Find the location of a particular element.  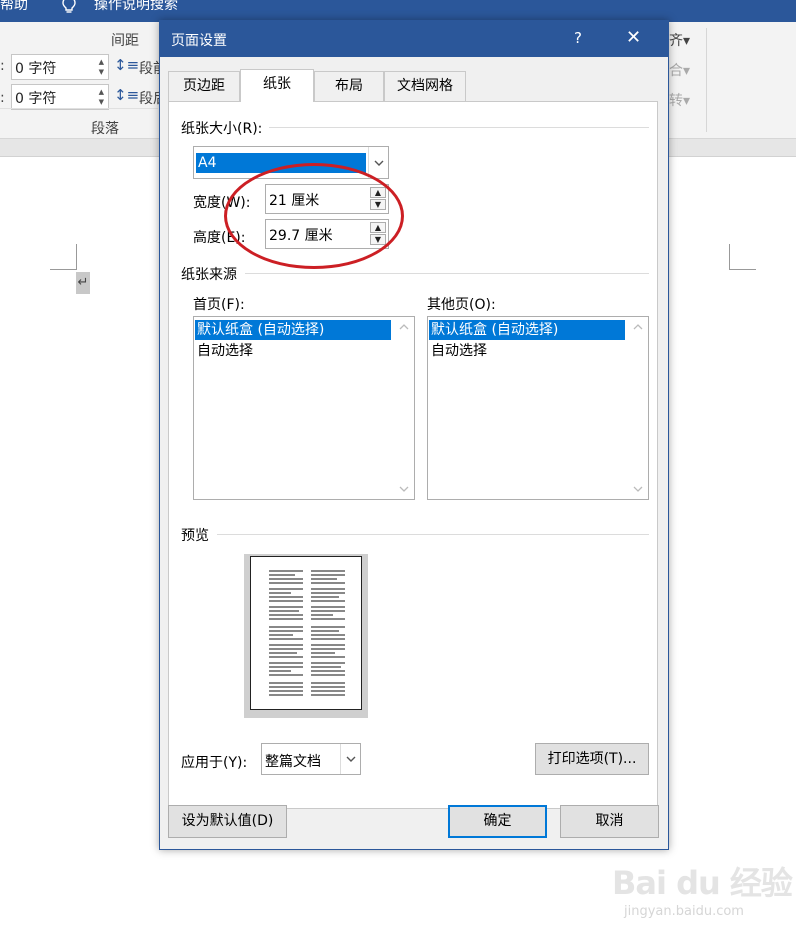

paper-size-separator is located at coordinates (459, 127).